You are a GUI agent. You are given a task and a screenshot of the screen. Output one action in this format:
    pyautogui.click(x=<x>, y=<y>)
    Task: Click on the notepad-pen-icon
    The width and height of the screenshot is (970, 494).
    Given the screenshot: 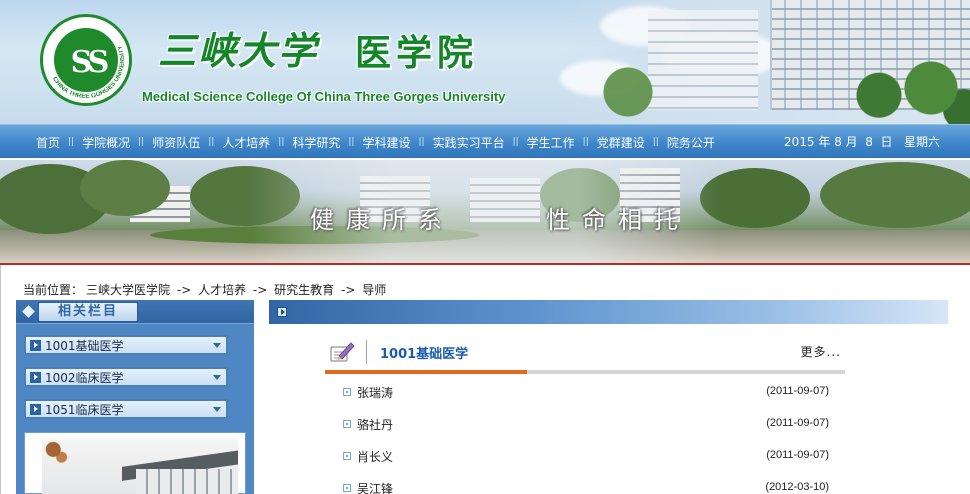 What is the action you would take?
    pyautogui.click(x=342, y=352)
    